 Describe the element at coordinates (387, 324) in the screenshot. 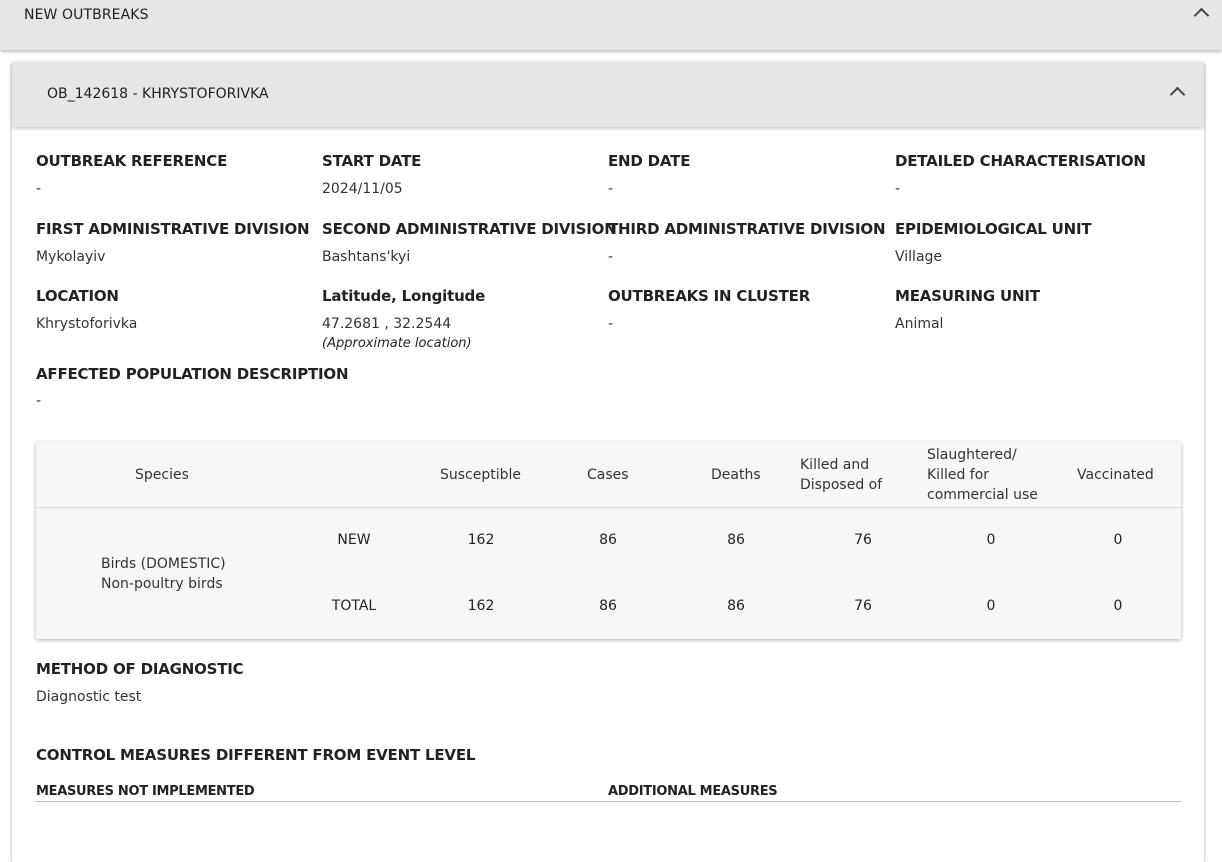

I see `lat-long-value: 47.2681 , 32.2544` at that location.